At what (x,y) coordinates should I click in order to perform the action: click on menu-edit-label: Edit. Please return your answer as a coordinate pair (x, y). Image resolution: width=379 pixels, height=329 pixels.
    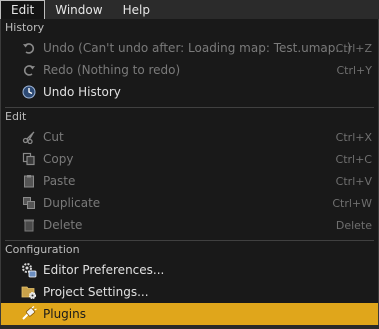
    Looking at the image, I should click on (23, 10).